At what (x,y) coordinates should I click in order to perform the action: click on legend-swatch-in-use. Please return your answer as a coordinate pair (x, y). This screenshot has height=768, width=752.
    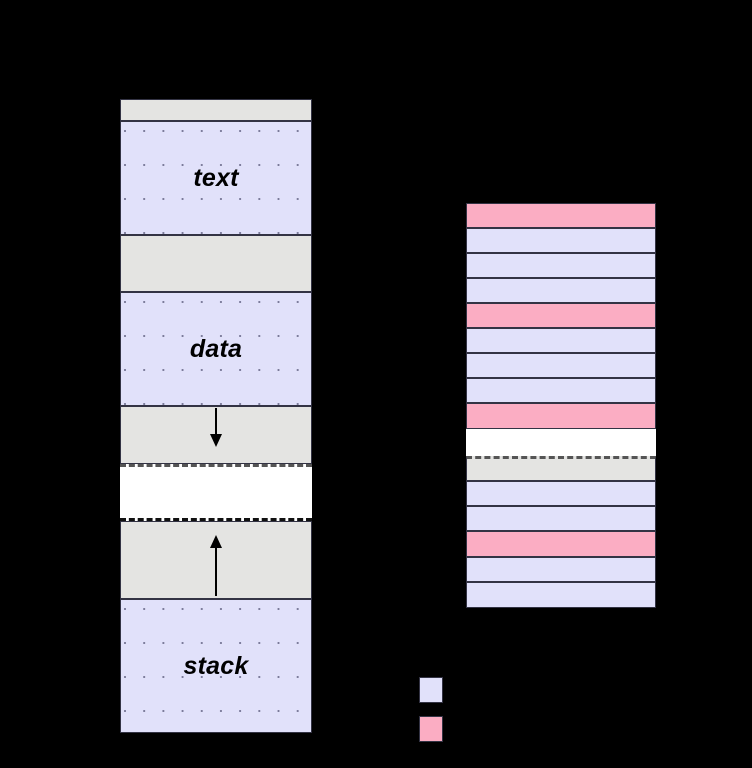
    Looking at the image, I should click on (431, 729).